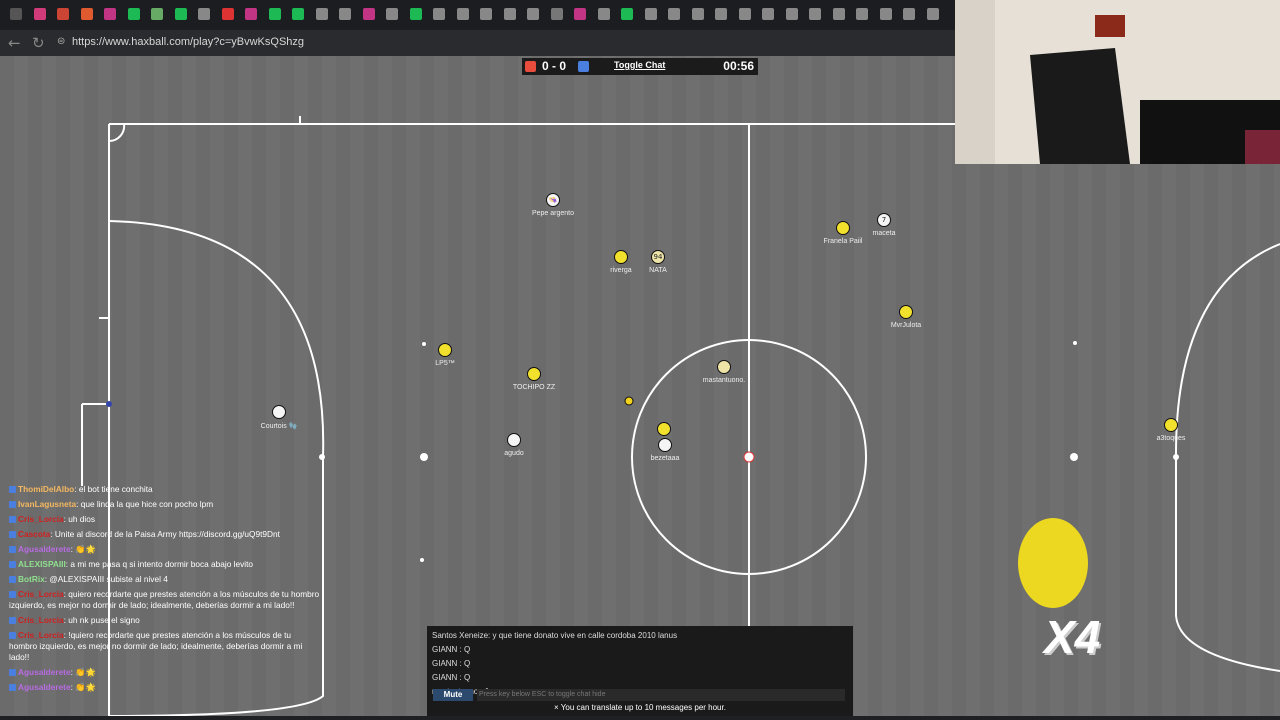  What do you see at coordinates (445, 363) in the screenshot?
I see `player-name: LP5™` at bounding box center [445, 363].